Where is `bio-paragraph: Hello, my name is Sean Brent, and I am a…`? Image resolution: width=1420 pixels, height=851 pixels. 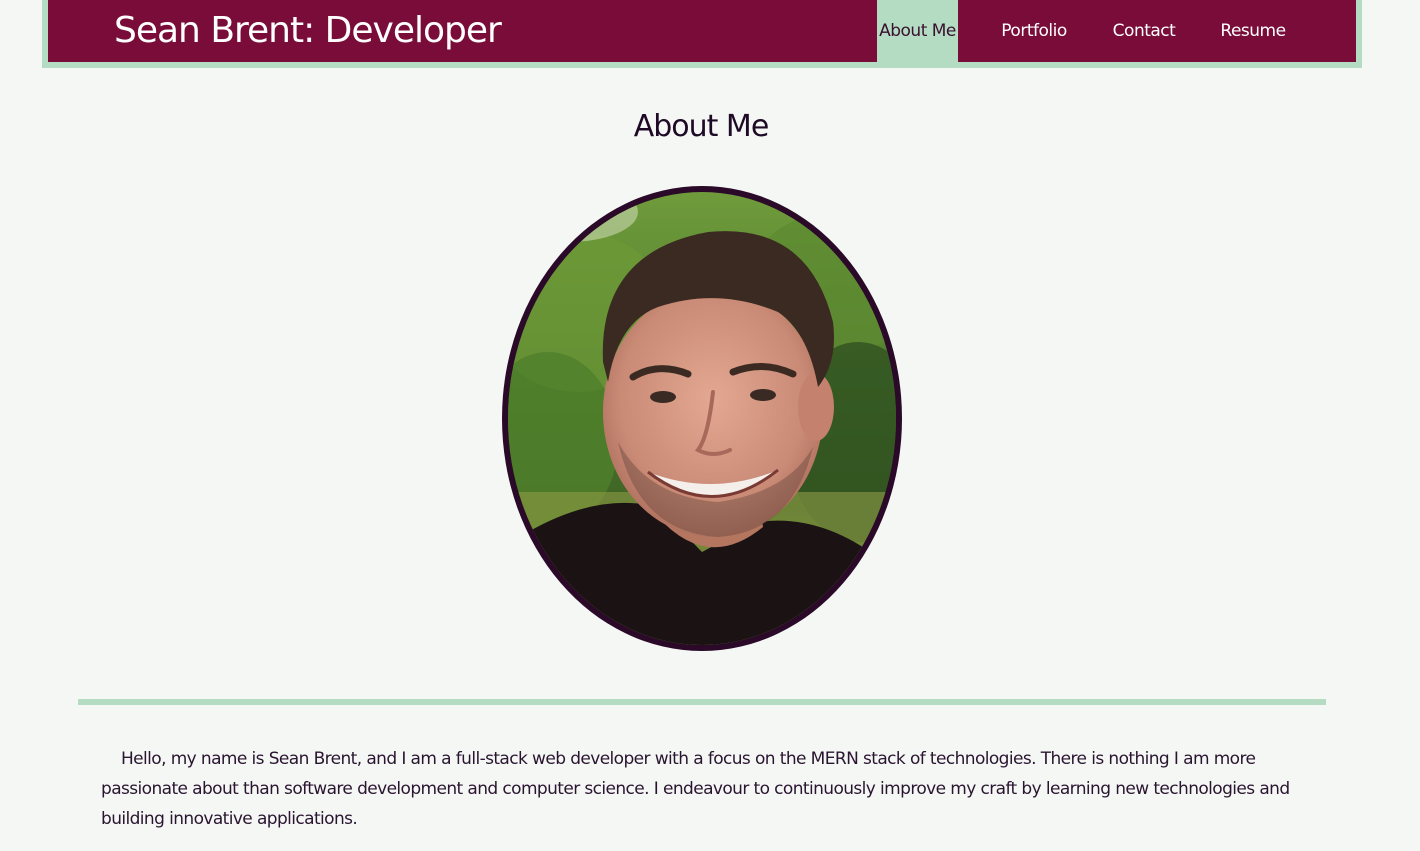 bio-paragraph: Hello, my name is Sean Brent, and I am a… is located at coordinates (695, 789).